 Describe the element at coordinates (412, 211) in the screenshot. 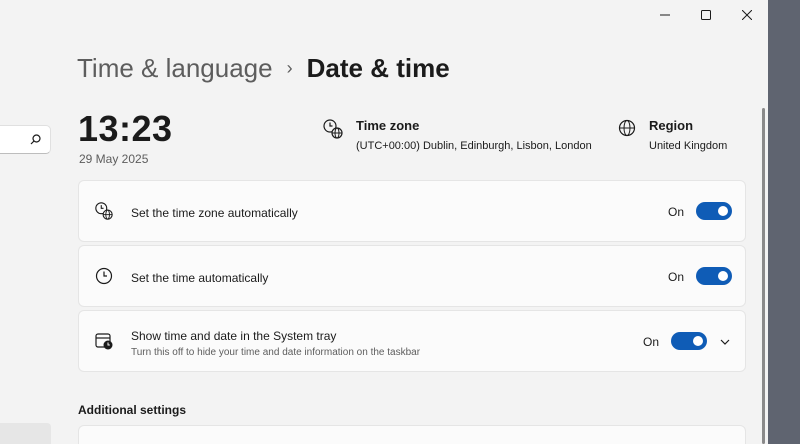

I see `setting-auto-time-zone: Set the time zone automatically On` at that location.